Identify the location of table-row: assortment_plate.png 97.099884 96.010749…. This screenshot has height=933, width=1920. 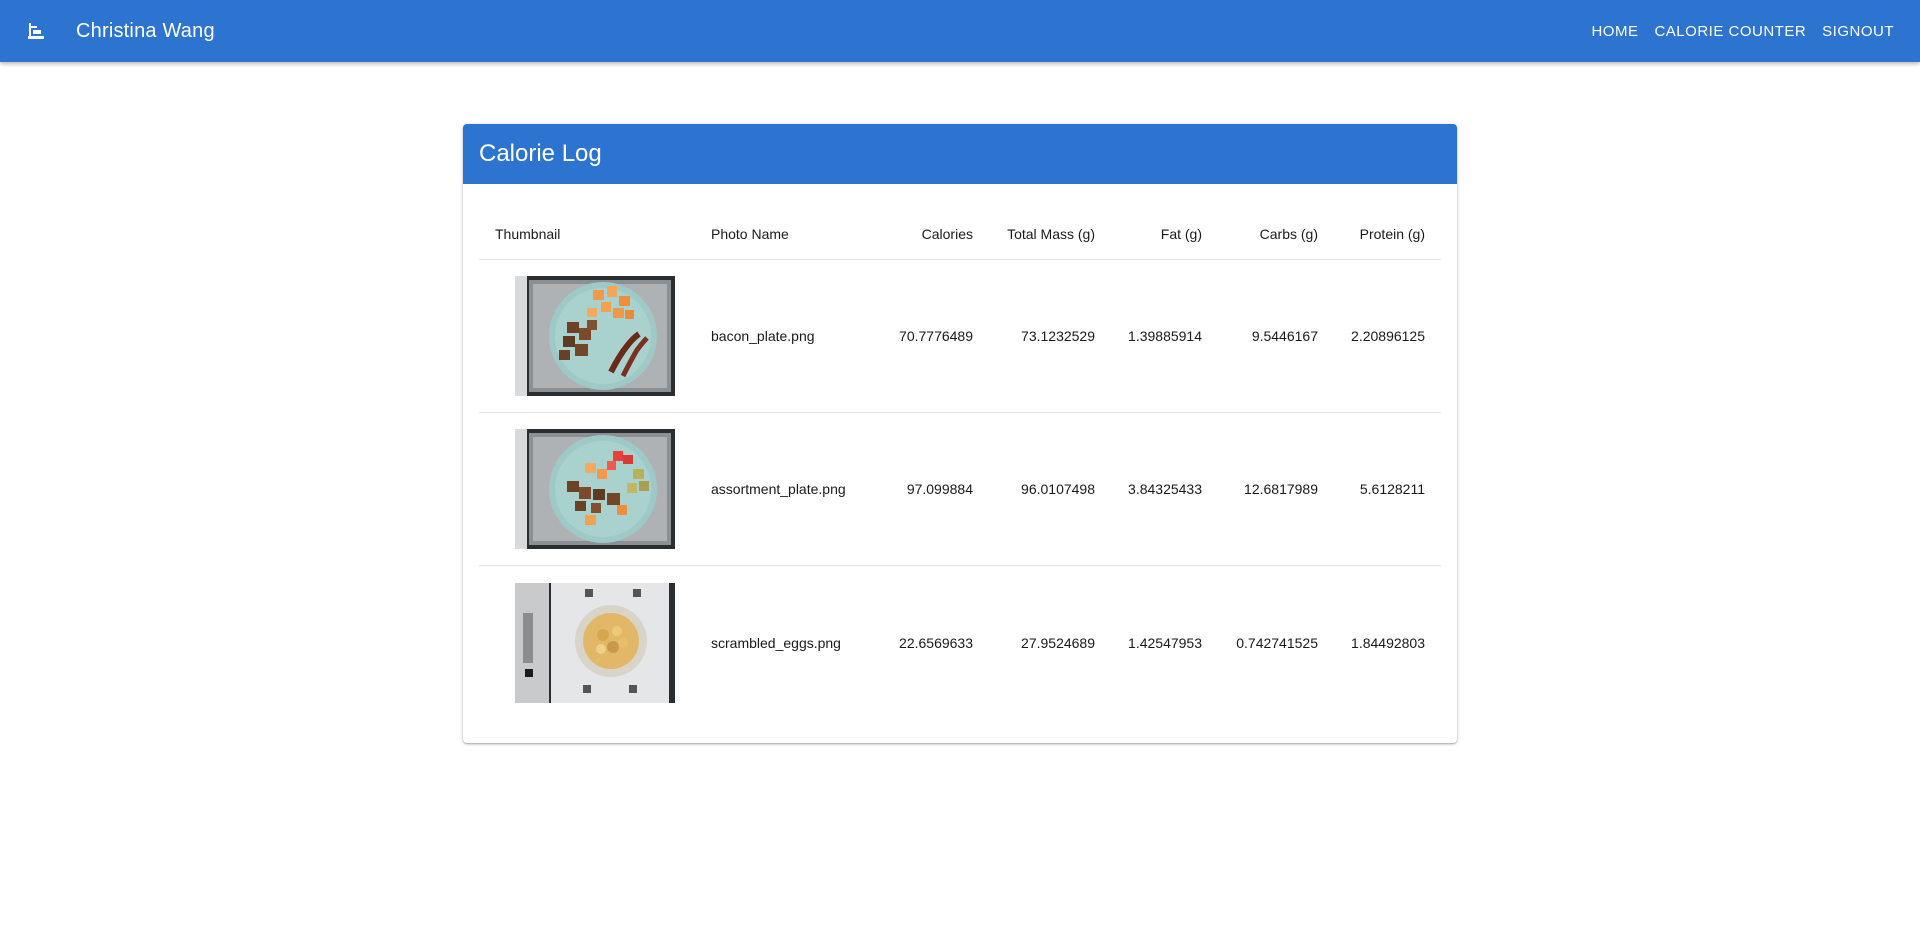
(960, 489).